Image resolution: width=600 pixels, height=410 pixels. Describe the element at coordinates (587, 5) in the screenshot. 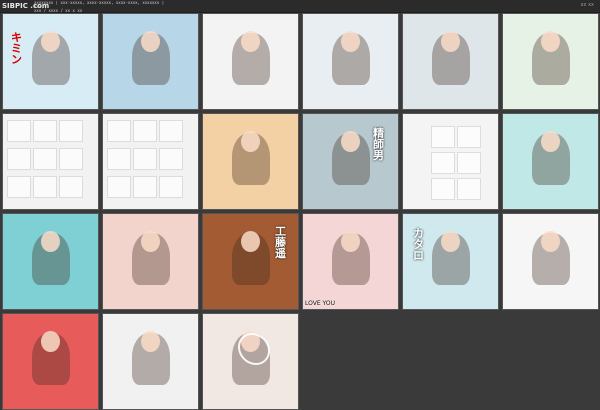

I see `right-tag: xx xx` at that location.